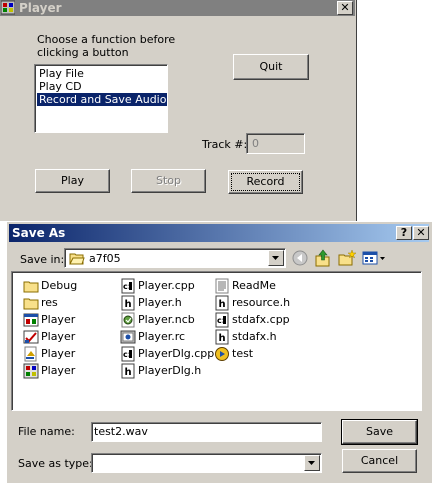 This screenshot has width=432, height=483. I want to click on help-button: ?, so click(404, 233).